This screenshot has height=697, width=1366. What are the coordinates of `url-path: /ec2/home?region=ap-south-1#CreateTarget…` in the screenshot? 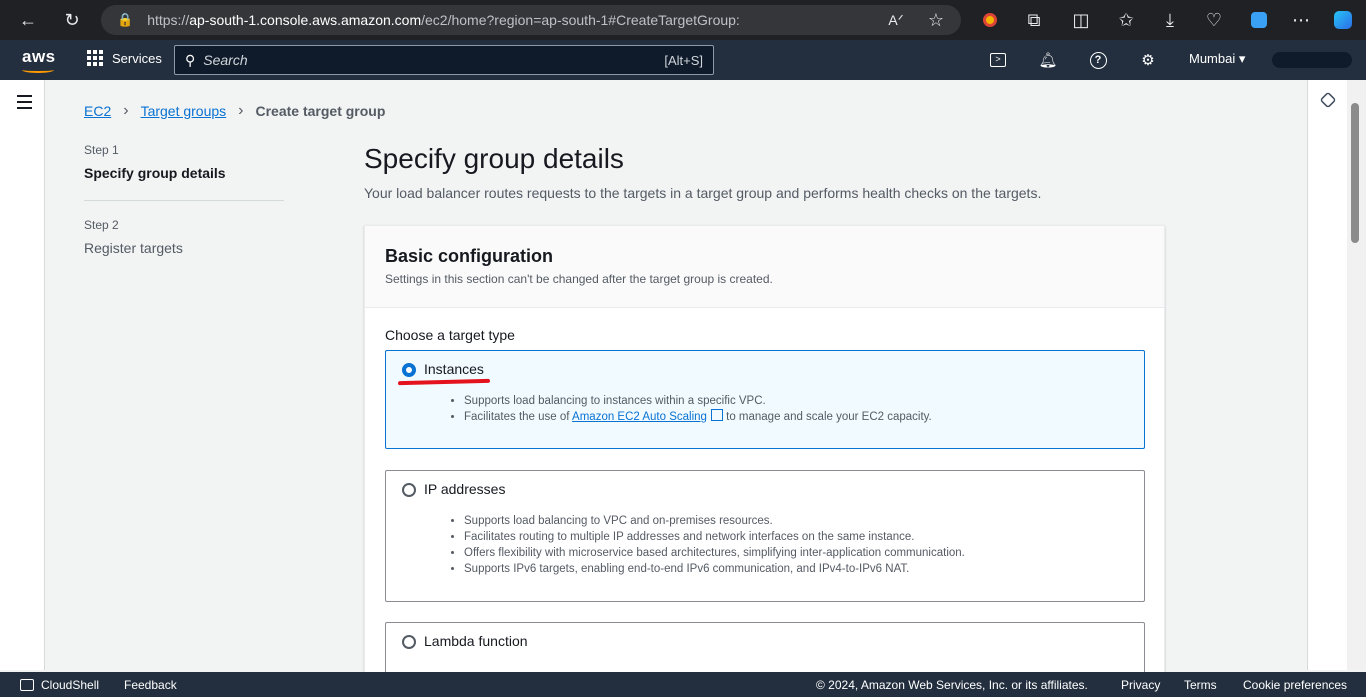 It's located at (580, 20).